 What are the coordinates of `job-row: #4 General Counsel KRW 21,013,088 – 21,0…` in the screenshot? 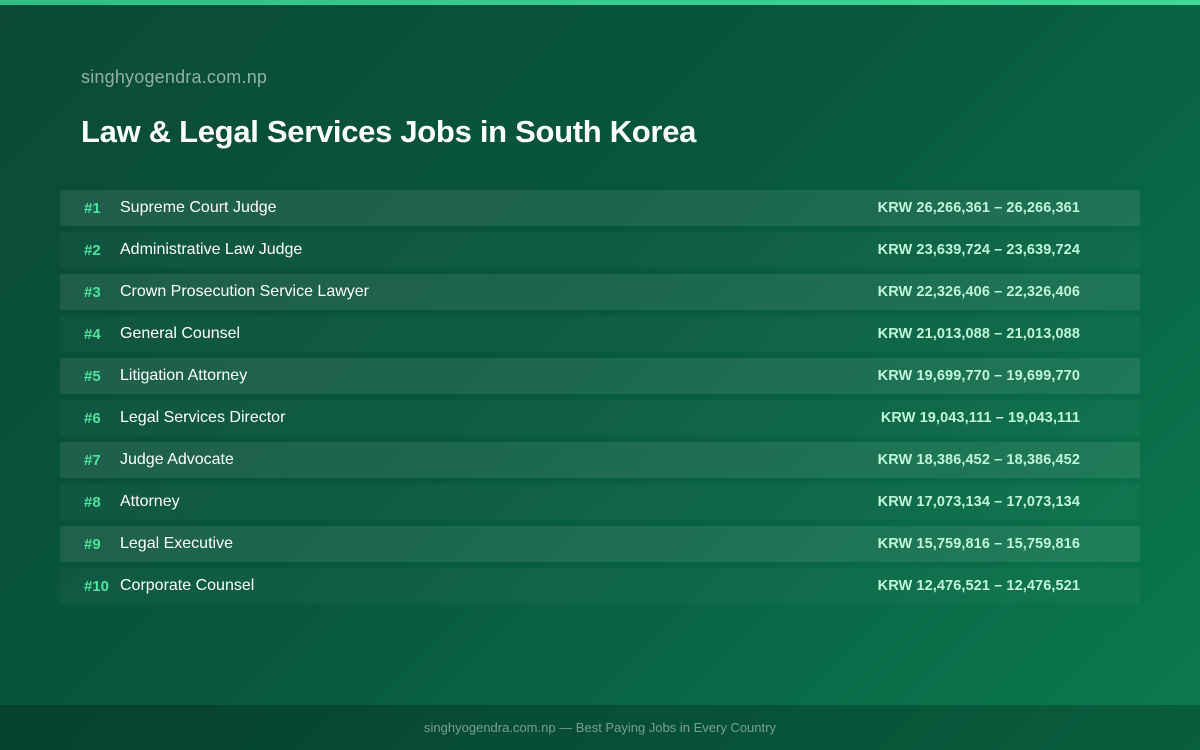 It's located at (600, 334).